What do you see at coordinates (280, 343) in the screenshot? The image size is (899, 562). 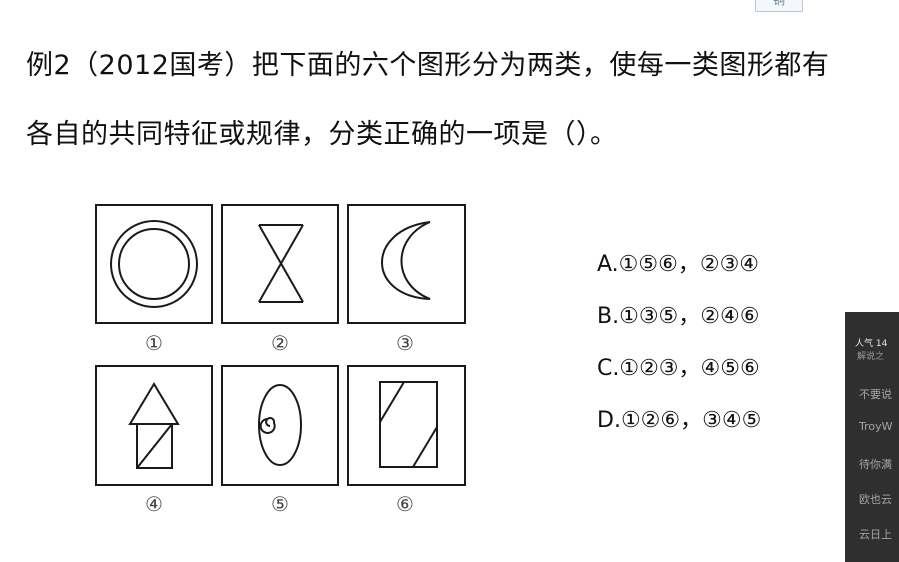 I see `figure-2-label: ②` at bounding box center [280, 343].